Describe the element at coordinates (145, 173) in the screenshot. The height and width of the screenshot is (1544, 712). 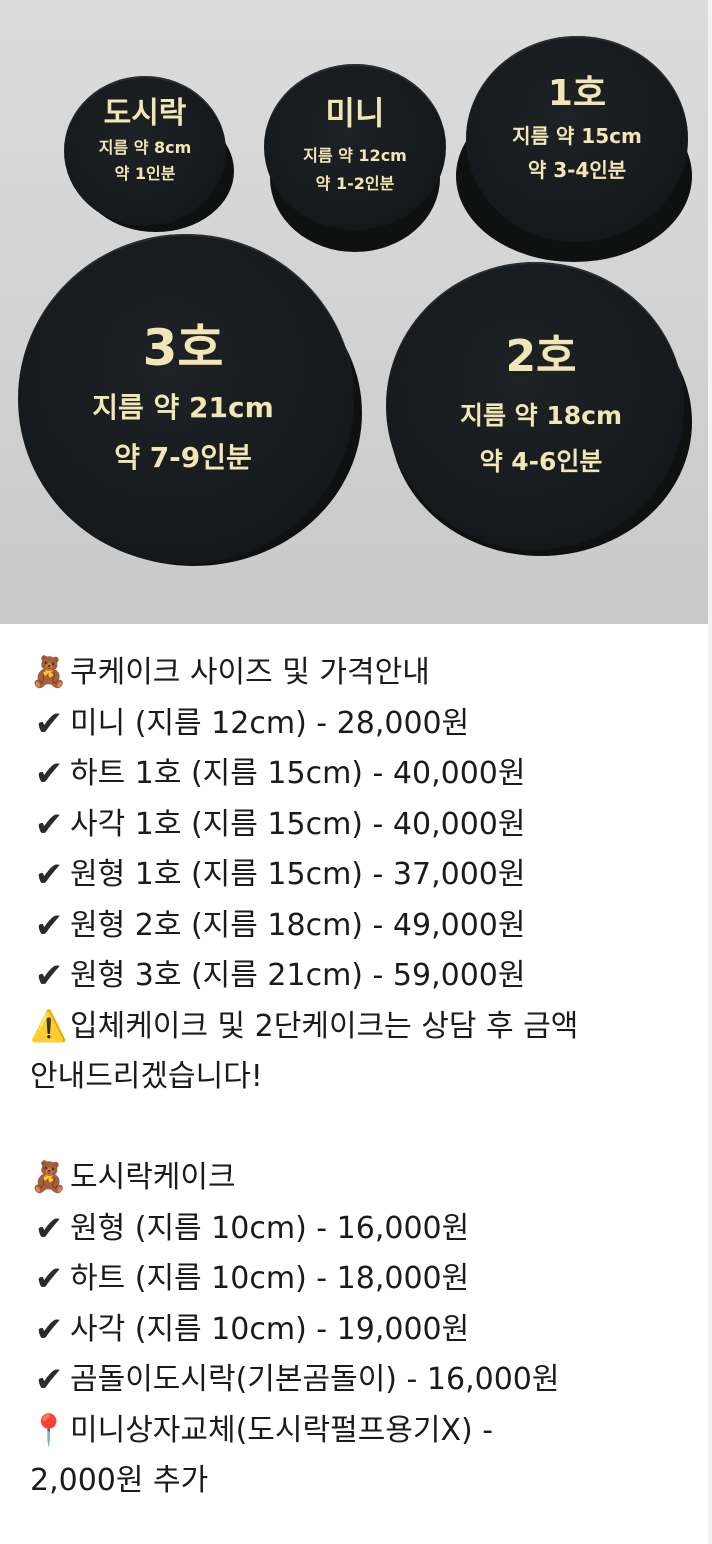
I see `tin-dosirak-servings: 약 1인분` at that location.